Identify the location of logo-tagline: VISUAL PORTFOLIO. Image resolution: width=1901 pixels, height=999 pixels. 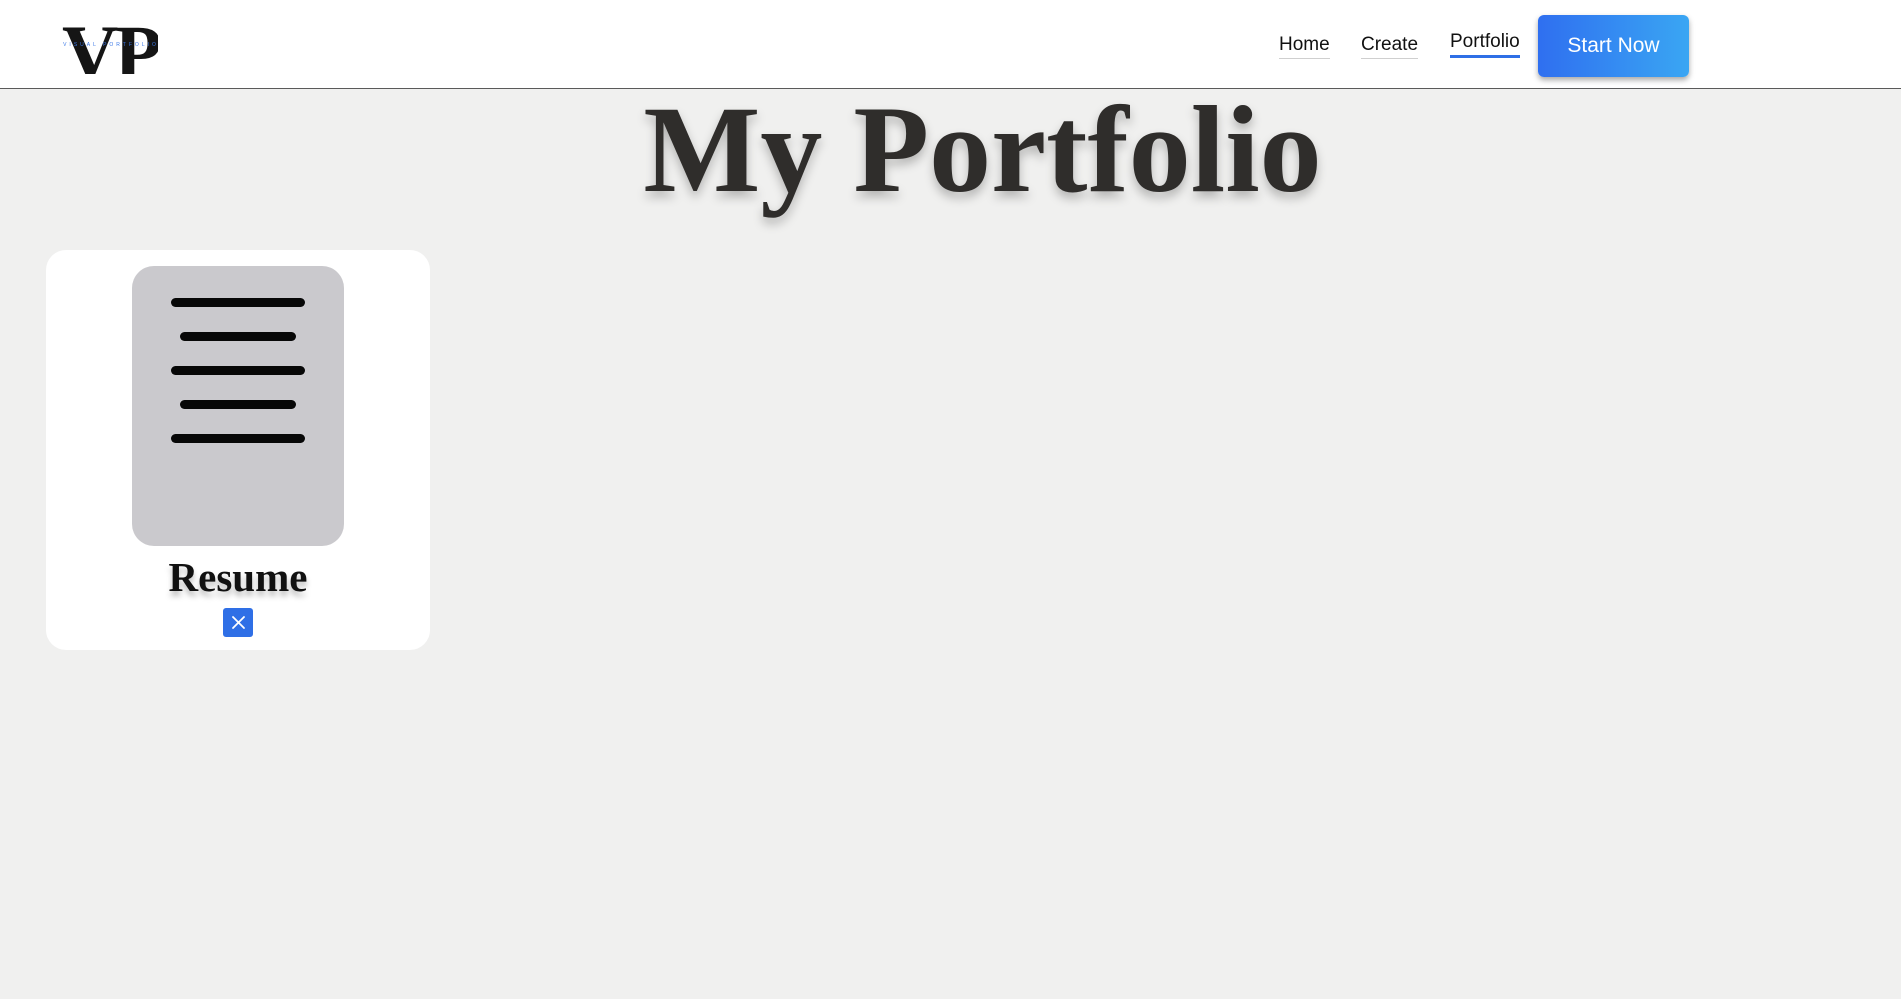
(111, 45).